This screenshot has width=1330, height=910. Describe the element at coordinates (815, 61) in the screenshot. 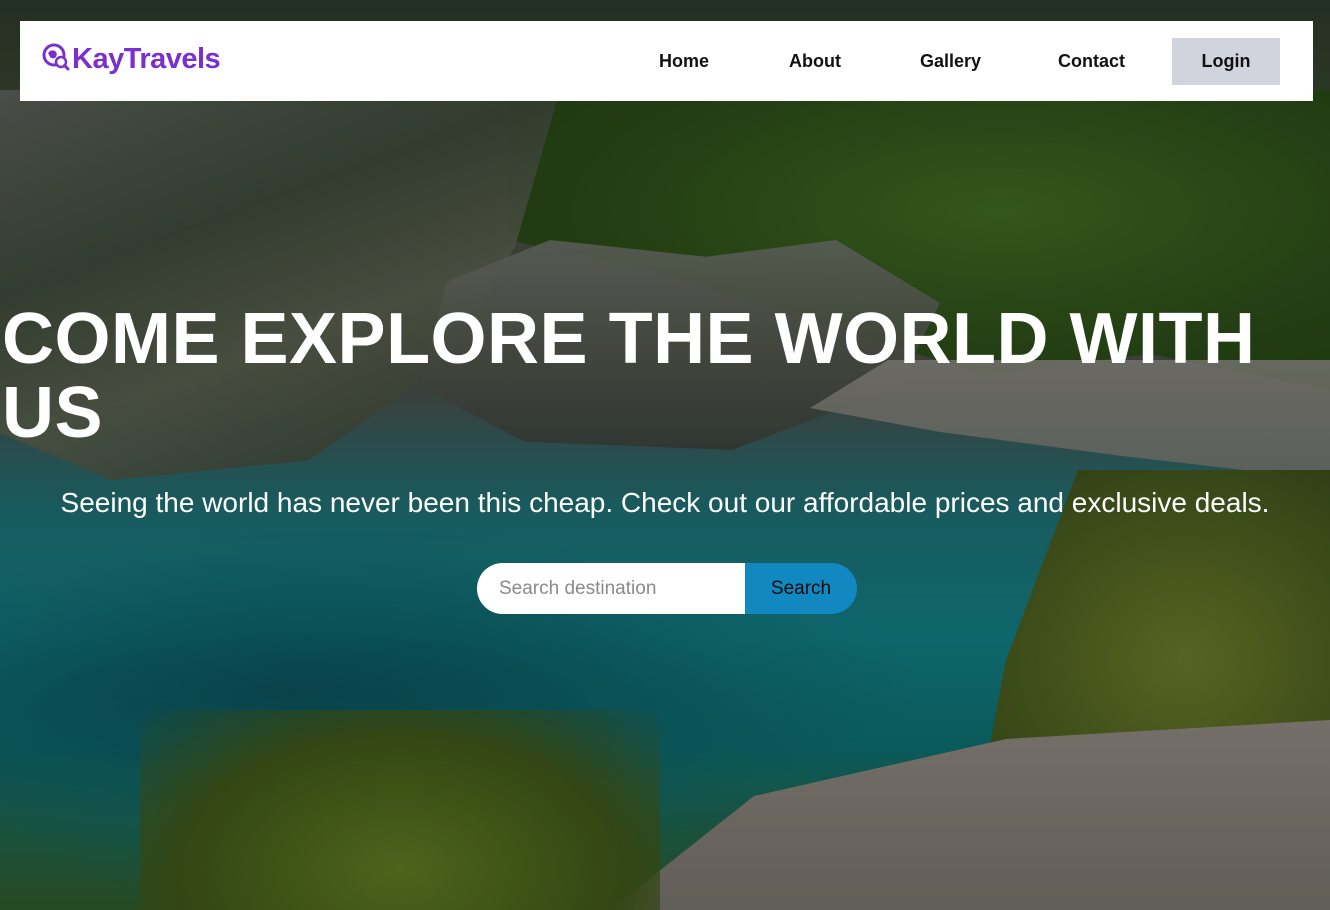

I see `nav-link-about: About` at that location.